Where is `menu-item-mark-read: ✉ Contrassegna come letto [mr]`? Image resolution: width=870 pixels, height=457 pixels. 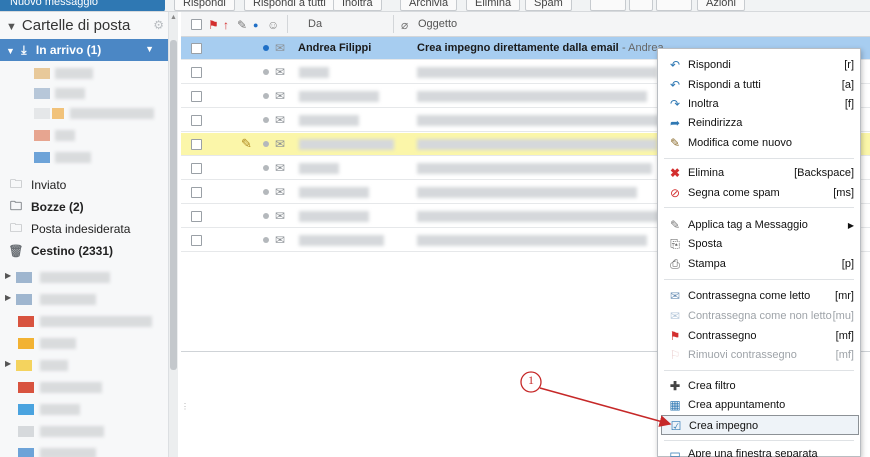 menu-item-mark-read: ✉ Contrassegna come letto [mr] is located at coordinates (759, 296).